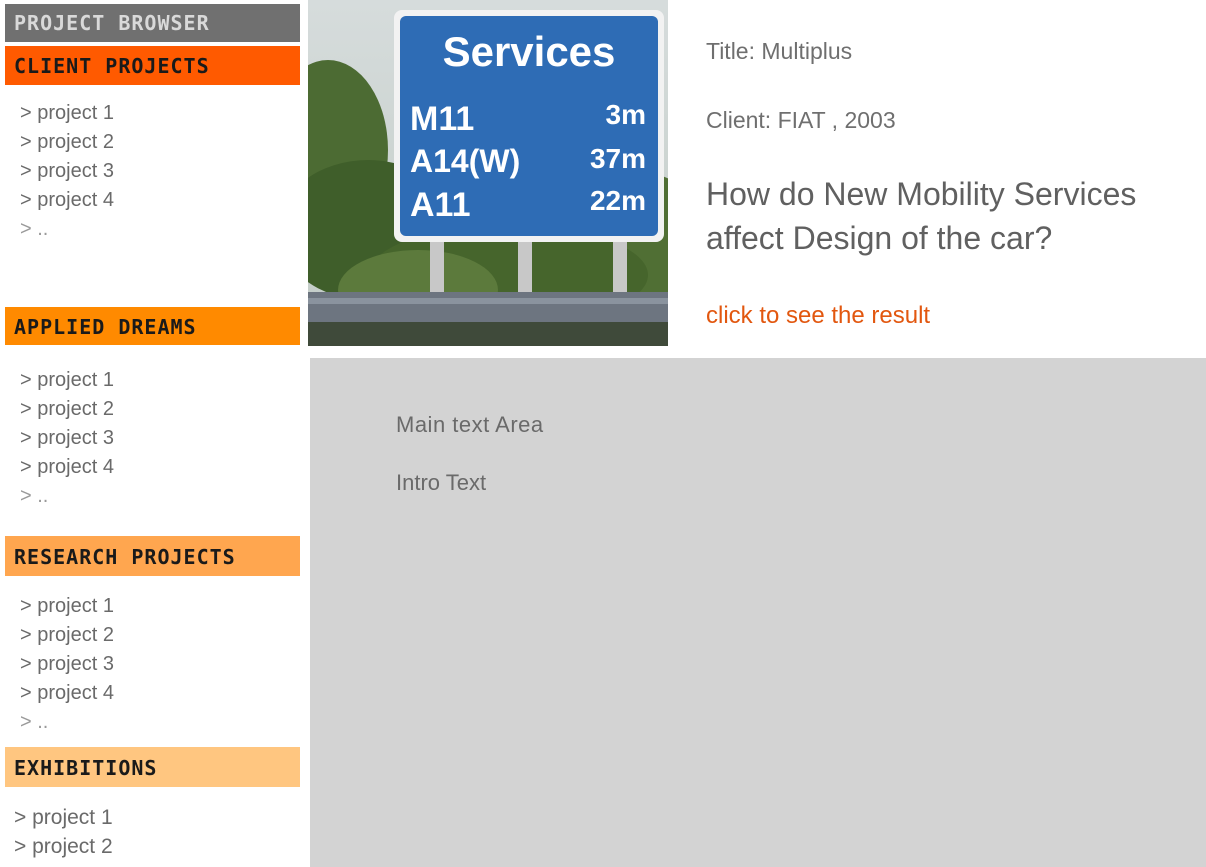 The height and width of the screenshot is (867, 1206). Describe the element at coordinates (618, 158) in the screenshot. I see `sign-dist-2: 37m` at that location.